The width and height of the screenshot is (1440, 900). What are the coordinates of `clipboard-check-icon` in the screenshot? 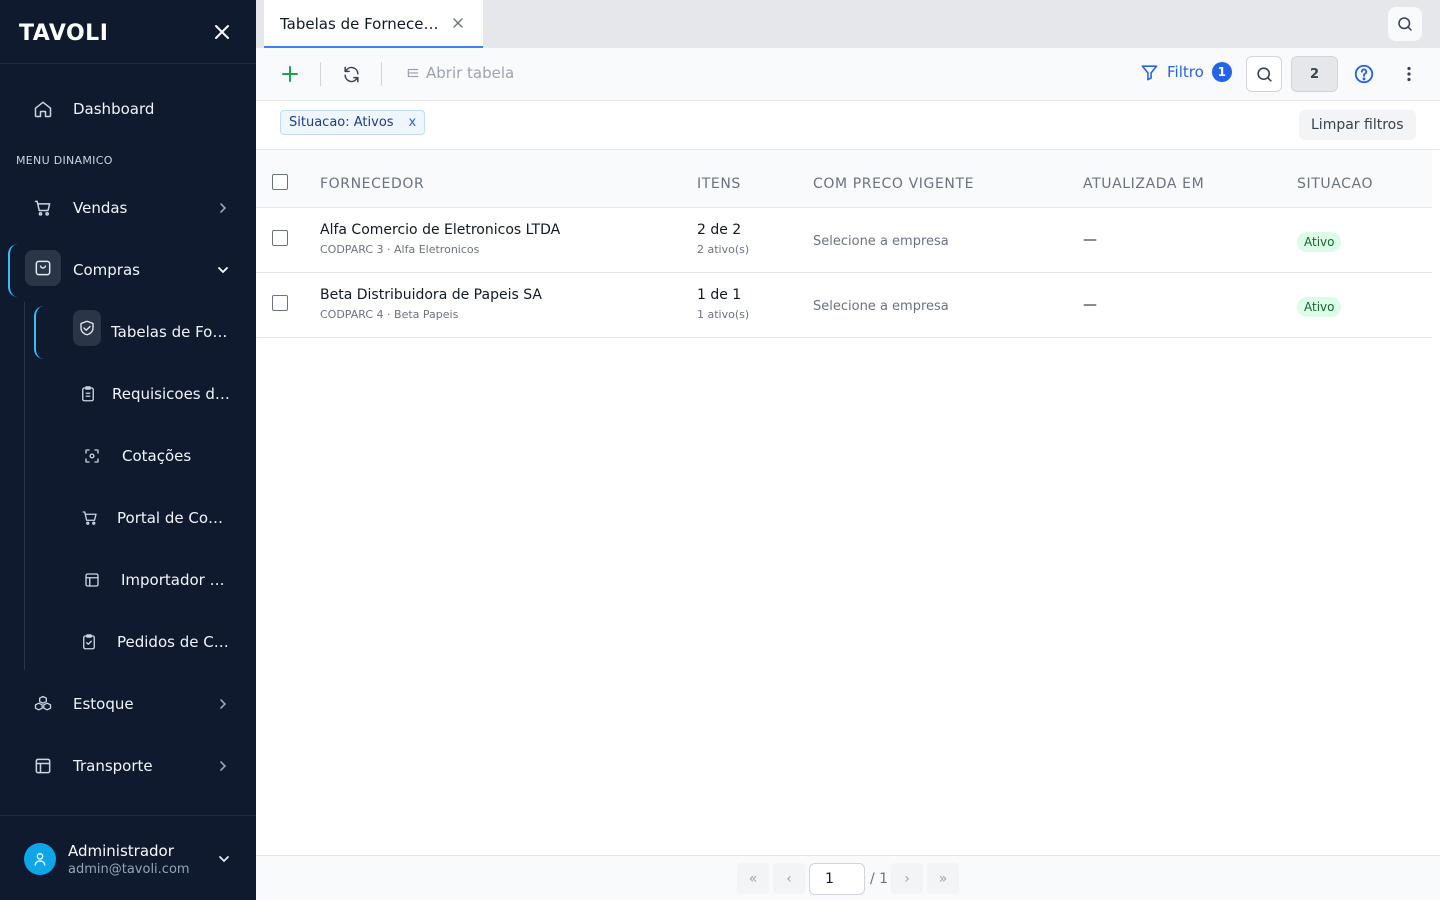 It's located at (89, 642).